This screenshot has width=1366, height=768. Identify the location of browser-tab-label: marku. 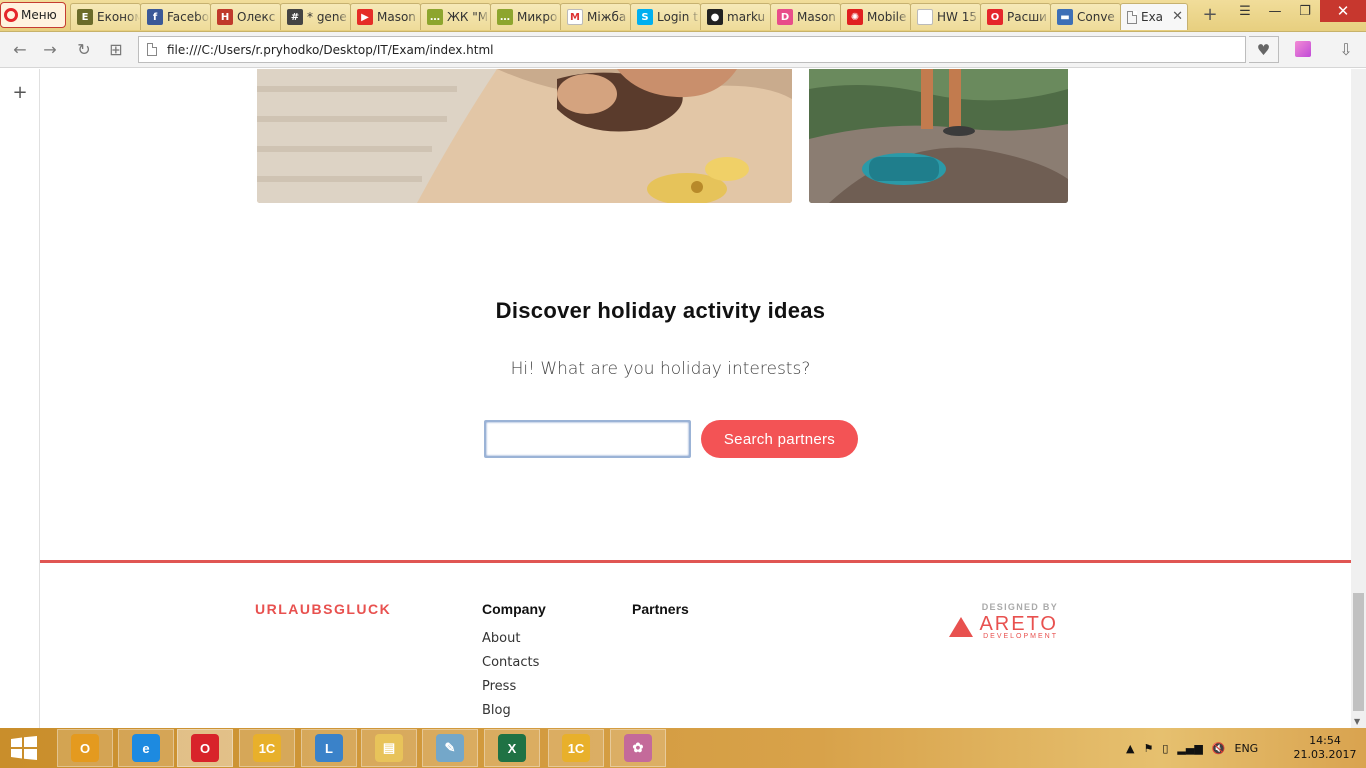
(746, 17).